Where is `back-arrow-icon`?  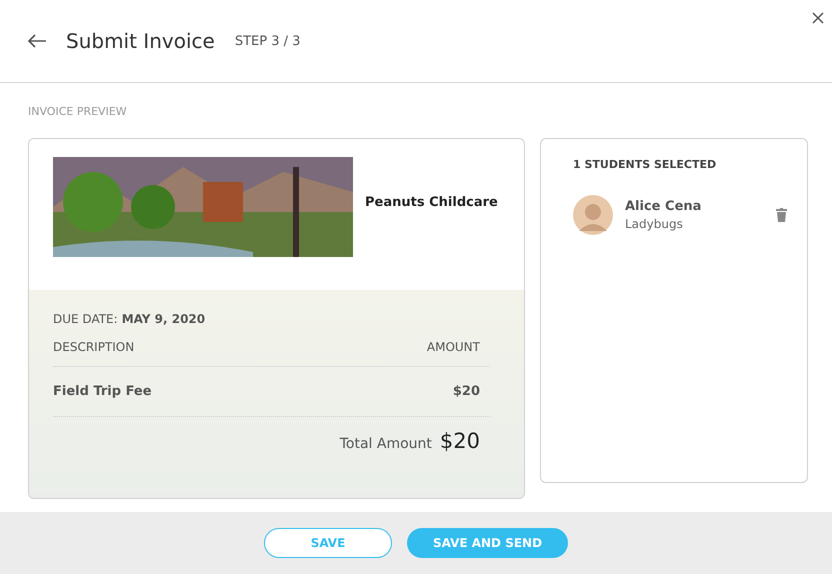 back-arrow-icon is located at coordinates (37, 41).